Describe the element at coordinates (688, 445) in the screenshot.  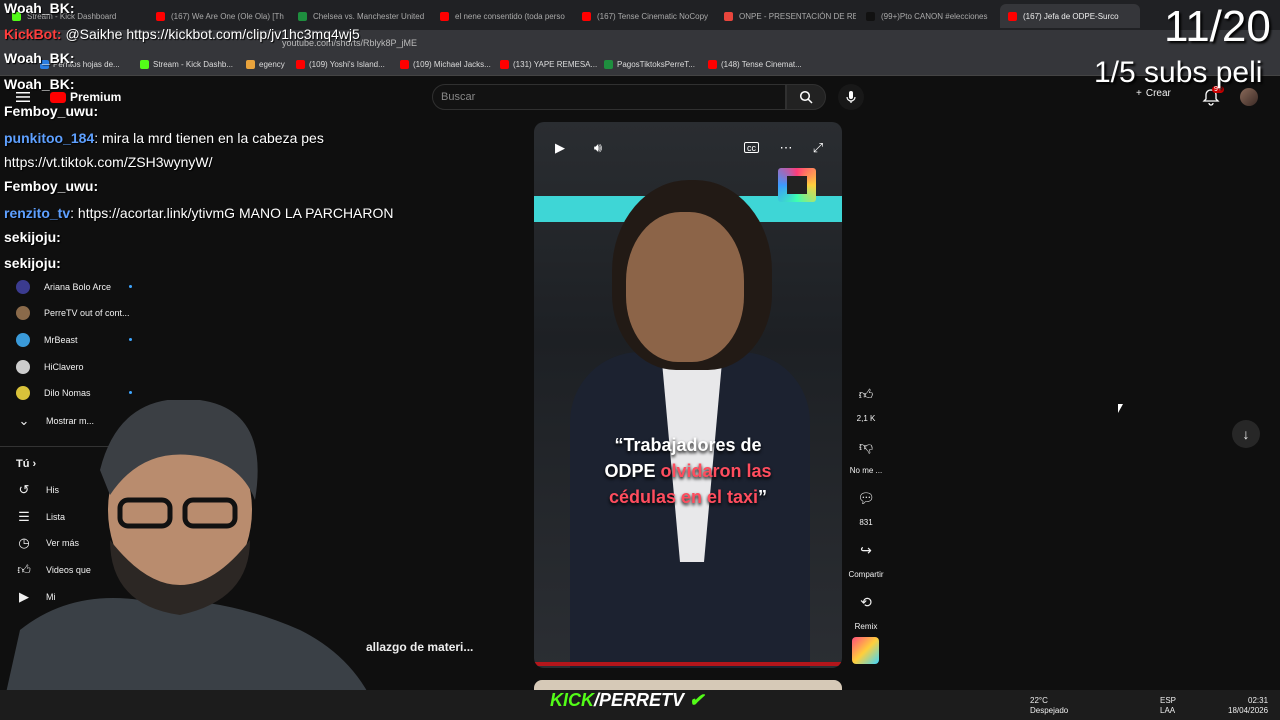
I see `caption-line: “Trabajadores de` at that location.